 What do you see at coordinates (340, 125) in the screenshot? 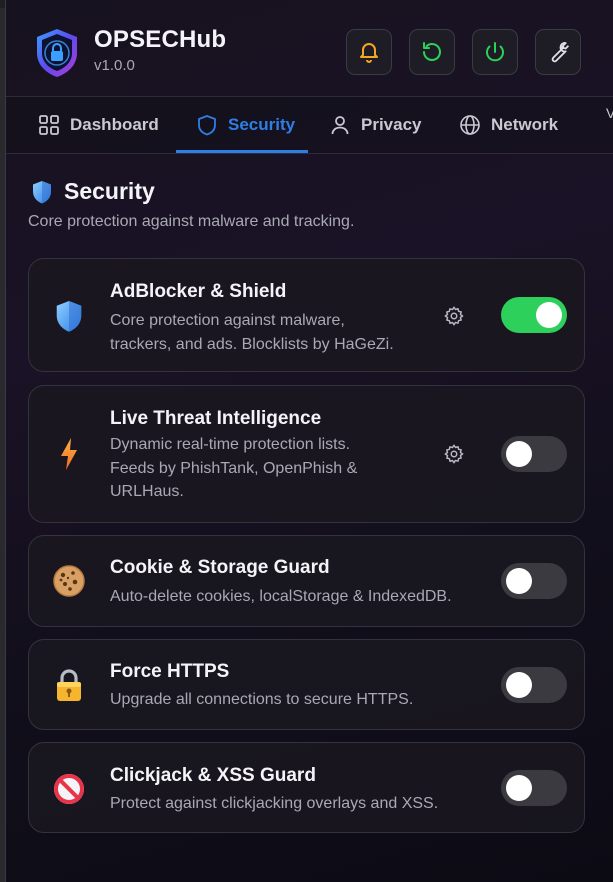
I see `user-icon` at bounding box center [340, 125].